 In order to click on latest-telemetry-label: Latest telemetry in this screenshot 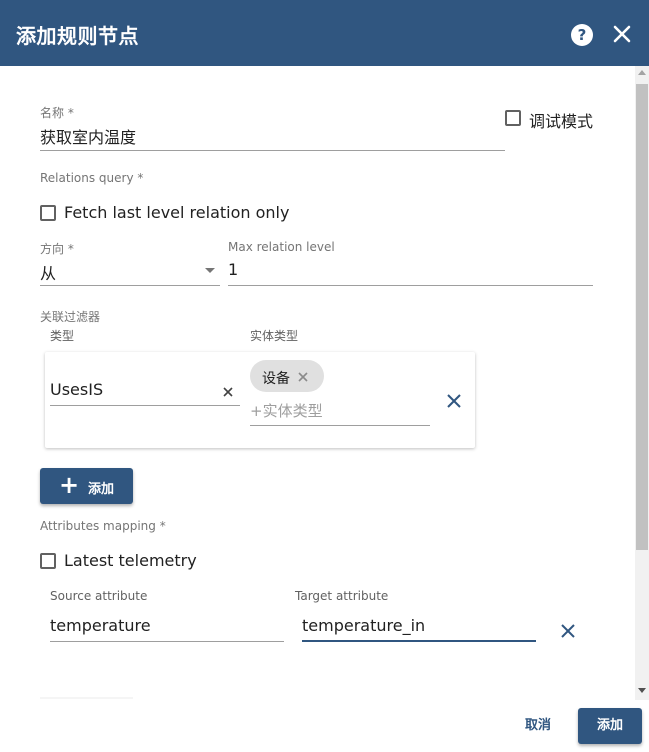, I will do `click(130, 560)`.